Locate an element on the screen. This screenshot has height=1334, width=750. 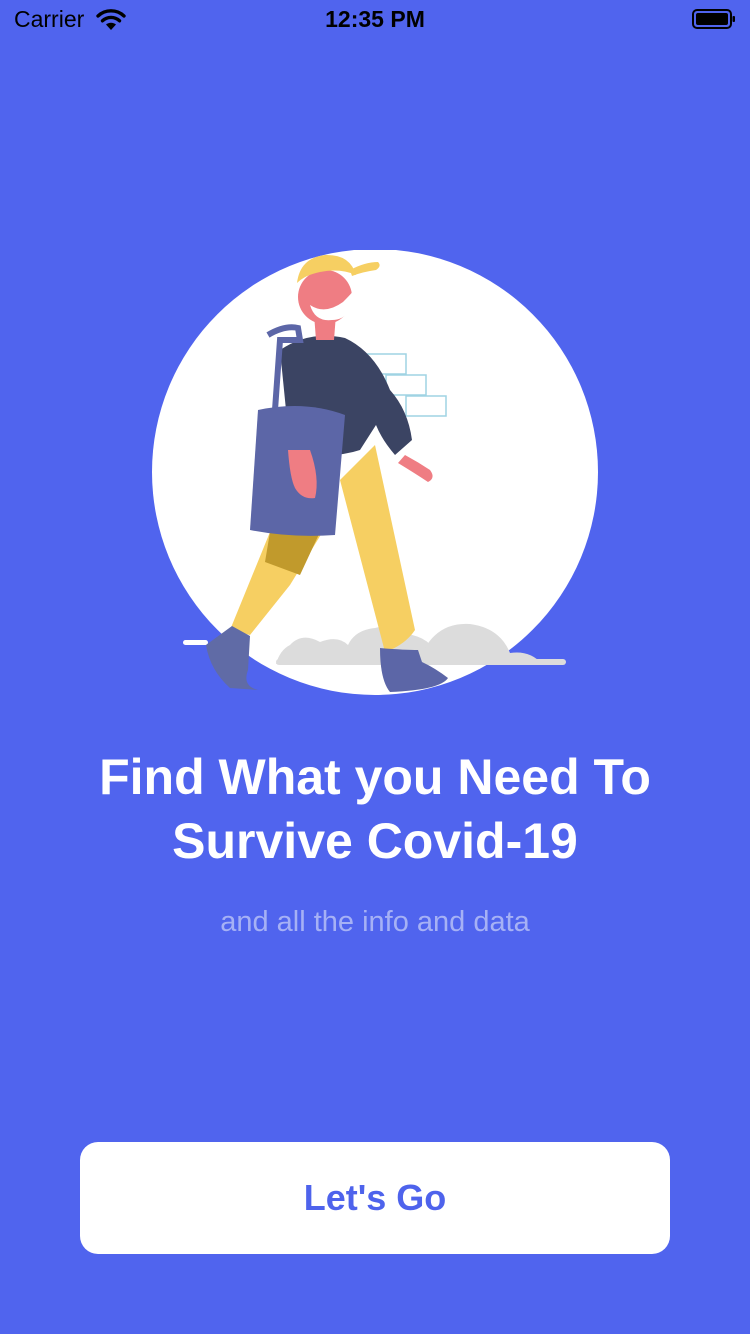
status-time: 12:35 PM is located at coordinates (375, 19).